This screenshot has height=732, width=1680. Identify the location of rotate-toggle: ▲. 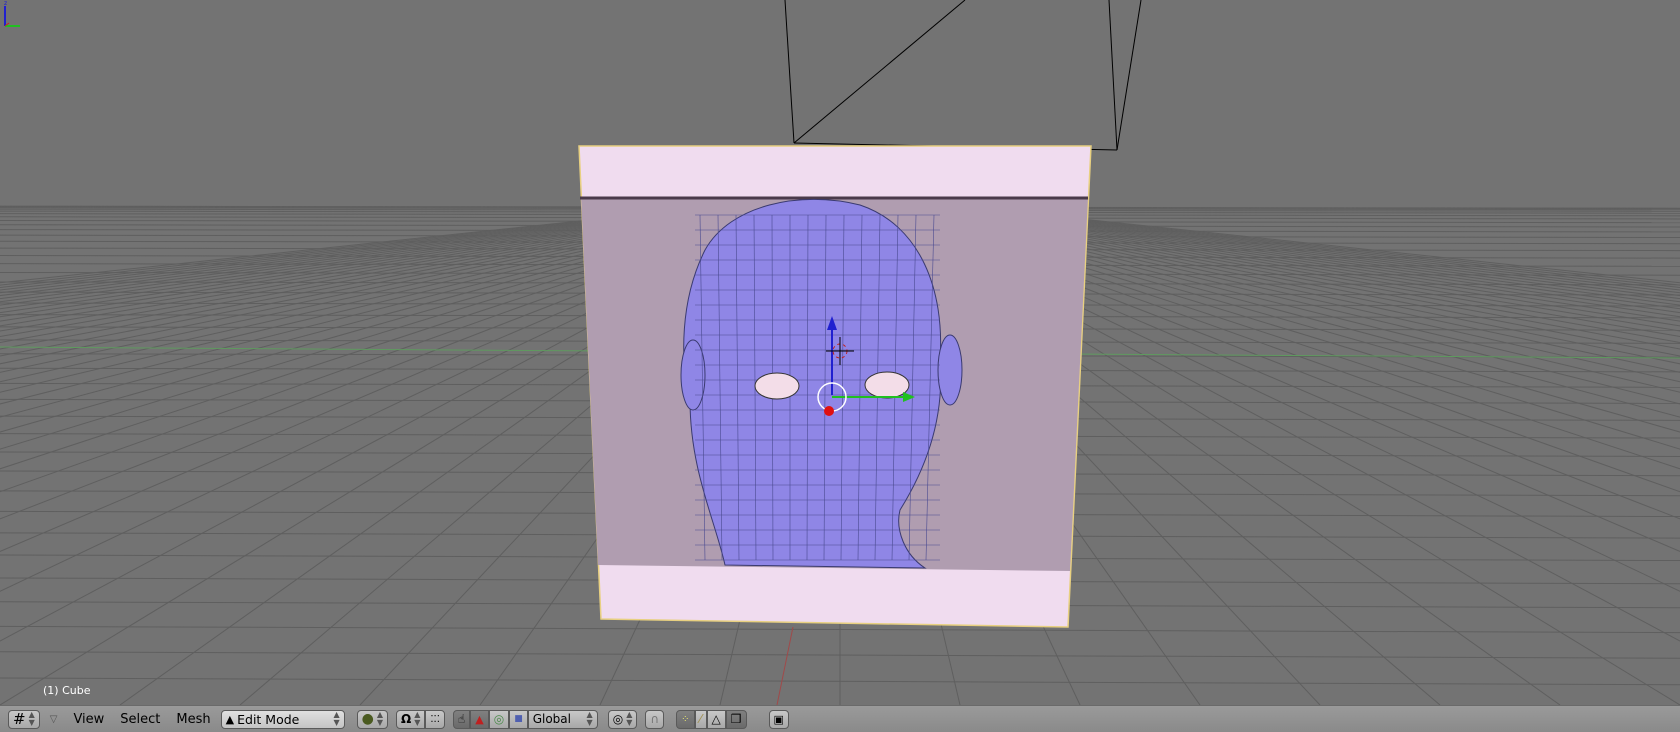
(479, 719).